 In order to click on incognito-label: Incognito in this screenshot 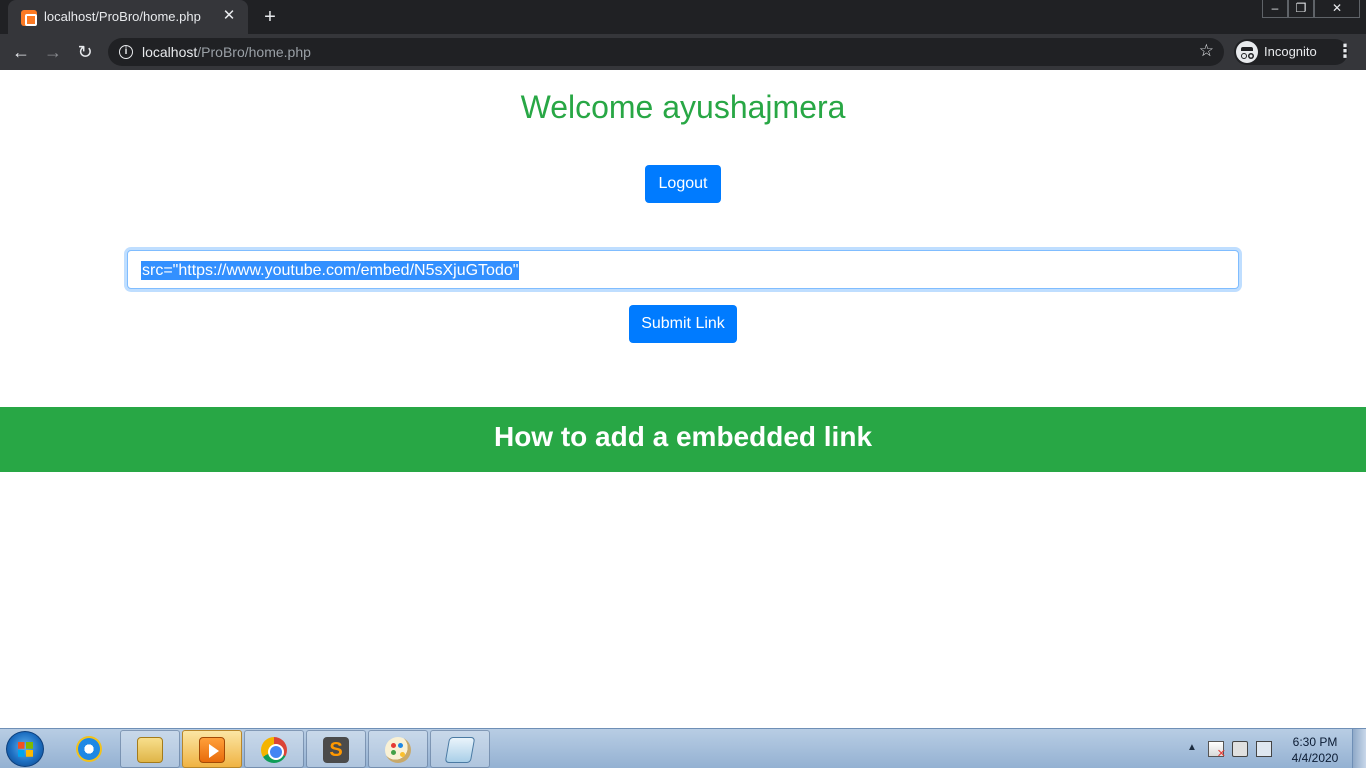, I will do `click(1290, 51)`.